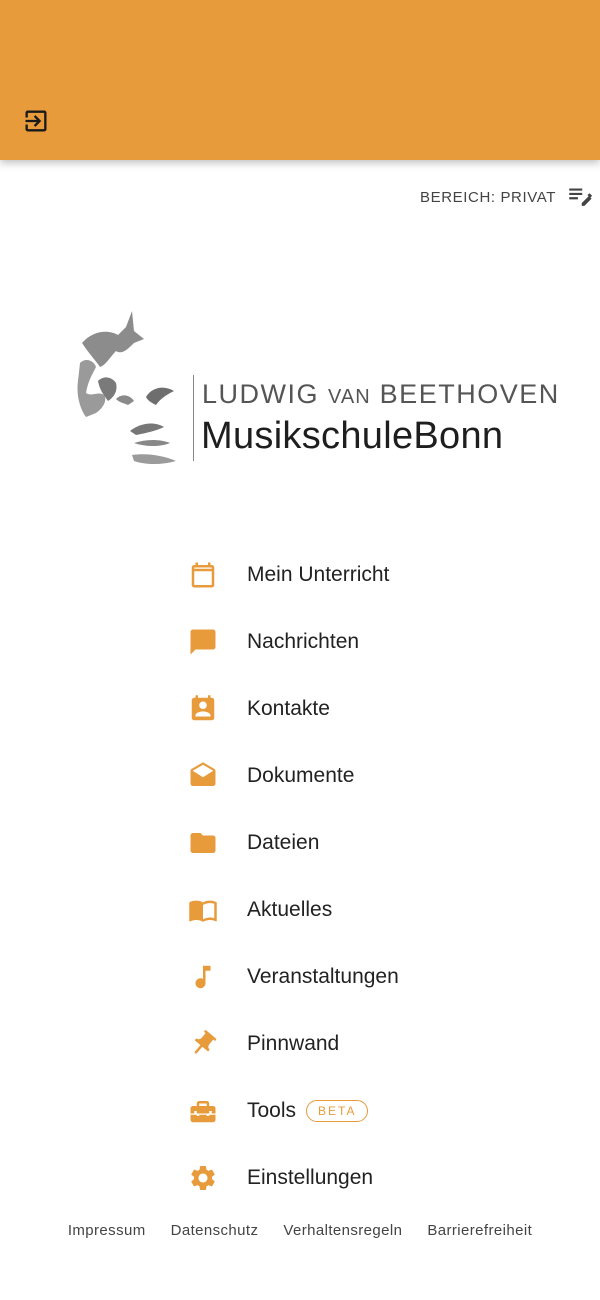 This screenshot has width=600, height=1300. Describe the element at coordinates (203, 843) in the screenshot. I see `folder-icon` at that location.